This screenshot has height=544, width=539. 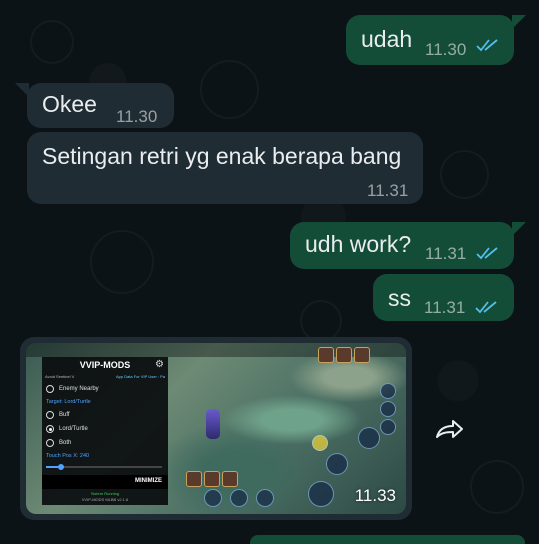 What do you see at coordinates (65, 443) in the screenshot?
I see `option-label: Both` at bounding box center [65, 443].